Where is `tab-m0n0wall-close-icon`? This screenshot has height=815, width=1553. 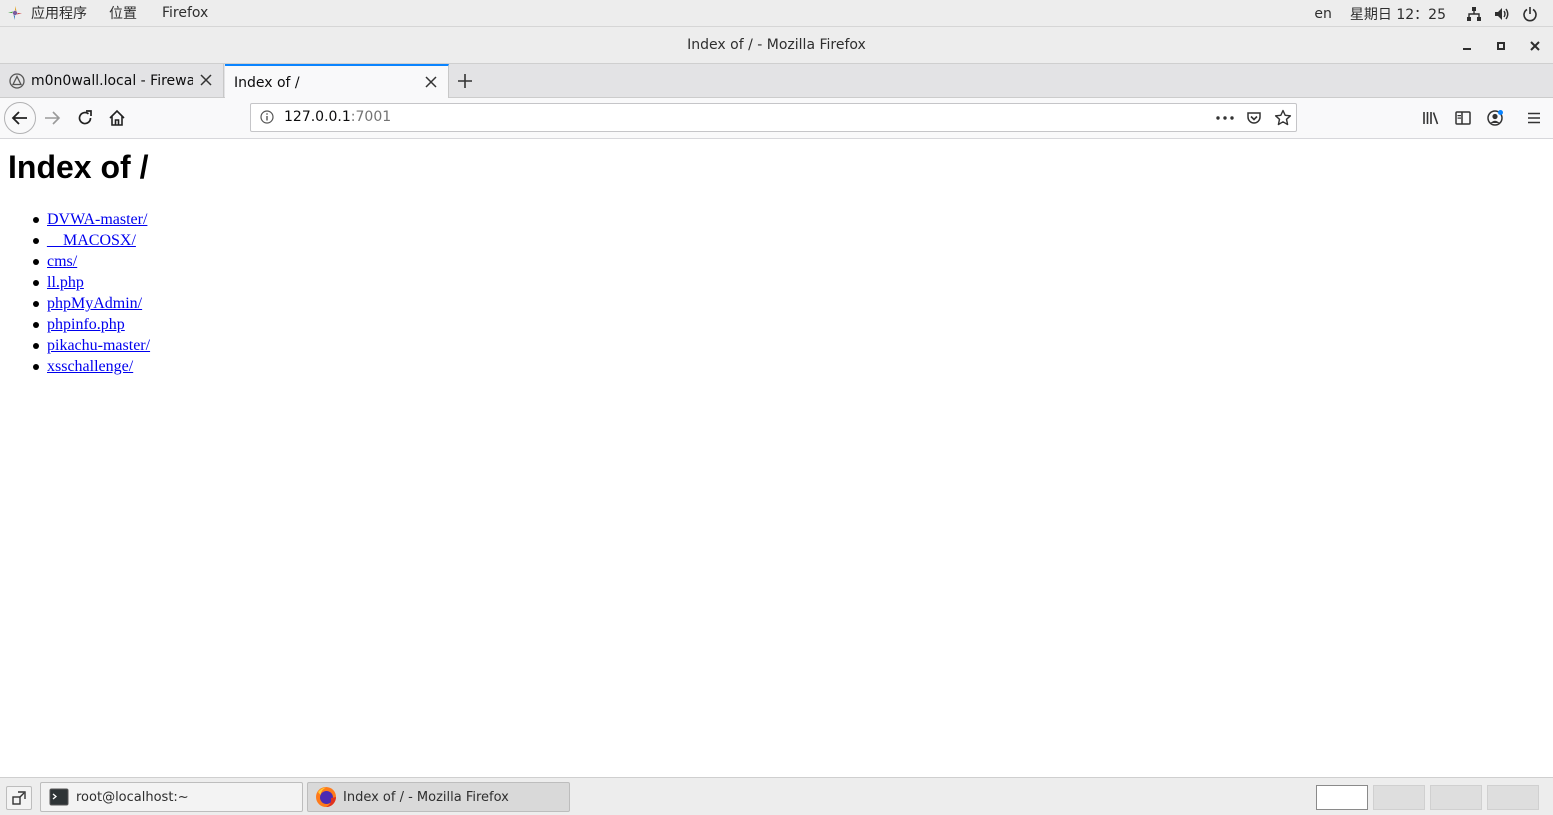
tab-m0n0wall-close-icon is located at coordinates (206, 80).